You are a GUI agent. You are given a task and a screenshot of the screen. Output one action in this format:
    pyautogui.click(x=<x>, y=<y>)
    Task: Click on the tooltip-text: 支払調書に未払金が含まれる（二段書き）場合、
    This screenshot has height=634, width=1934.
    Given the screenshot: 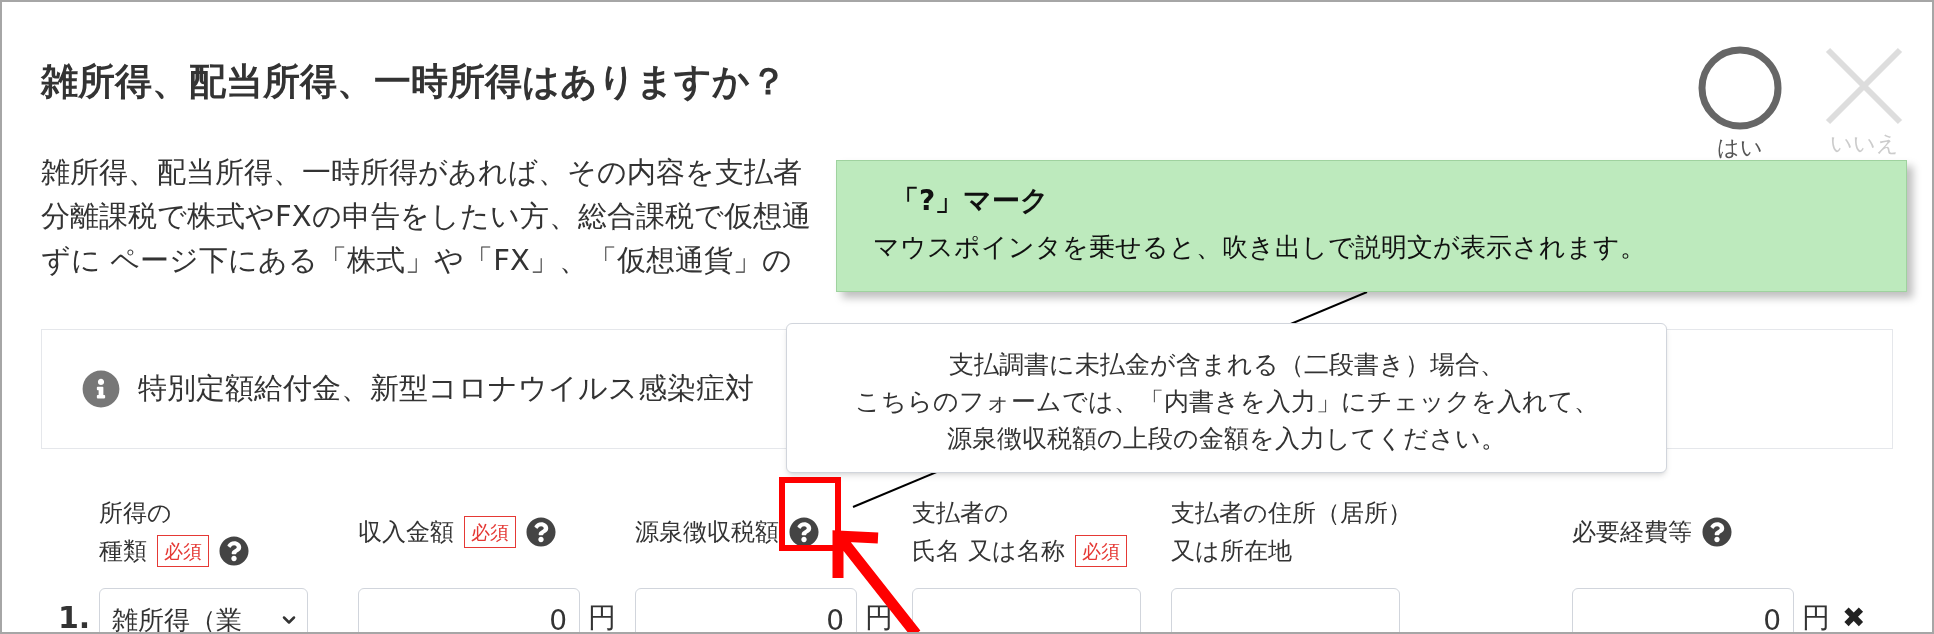 What is the action you would take?
    pyautogui.click(x=1226, y=365)
    